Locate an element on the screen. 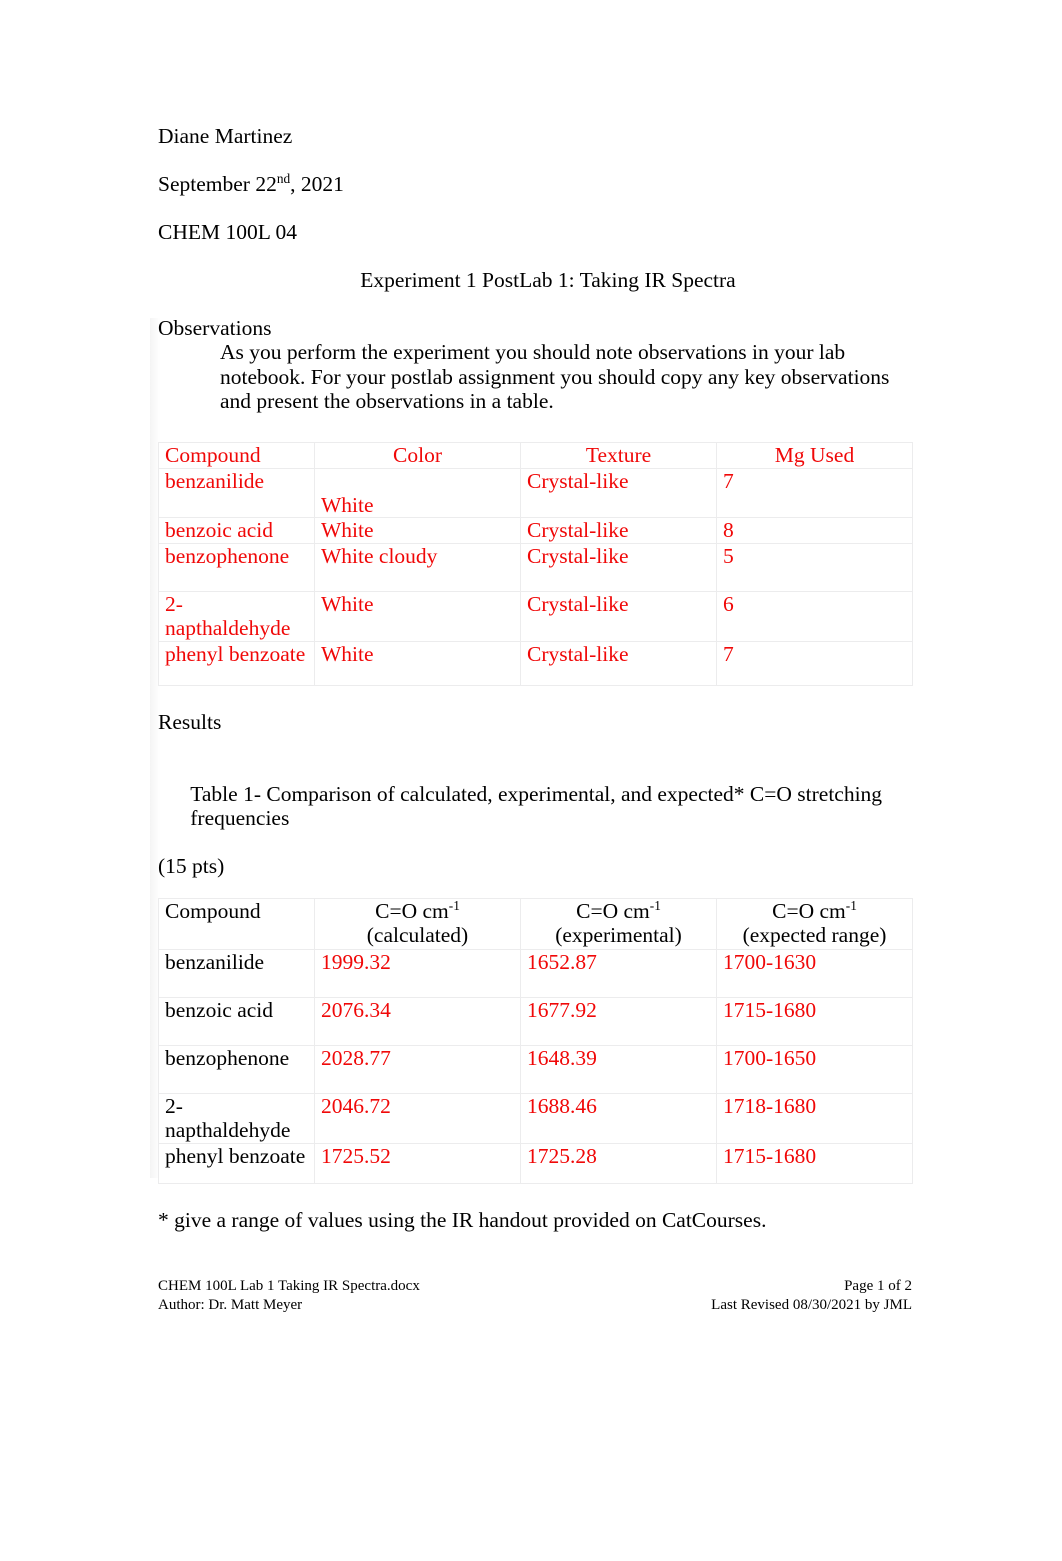 The height and width of the screenshot is (1561, 1062). cell-expected-range: 1700-1630 is located at coordinates (814, 973).